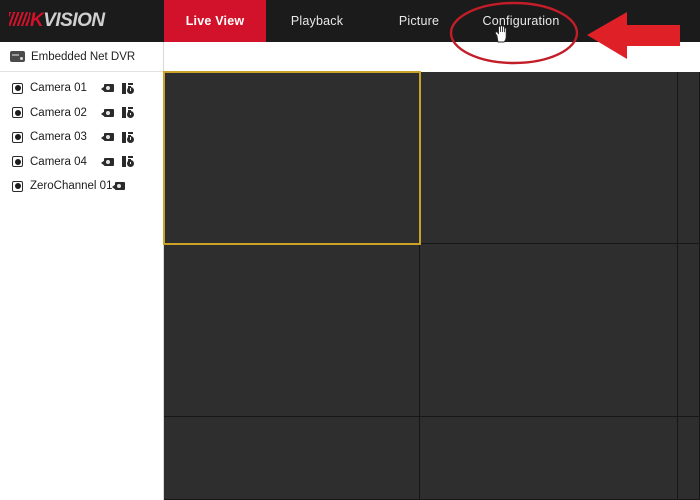  What do you see at coordinates (26, 20) in the screenshot?
I see `logo-hik-text: HIK` at bounding box center [26, 20].